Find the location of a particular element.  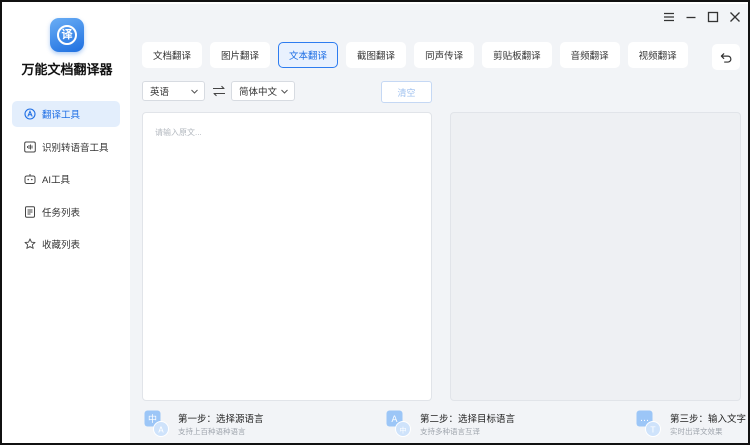

robot-icon is located at coordinates (30, 179).